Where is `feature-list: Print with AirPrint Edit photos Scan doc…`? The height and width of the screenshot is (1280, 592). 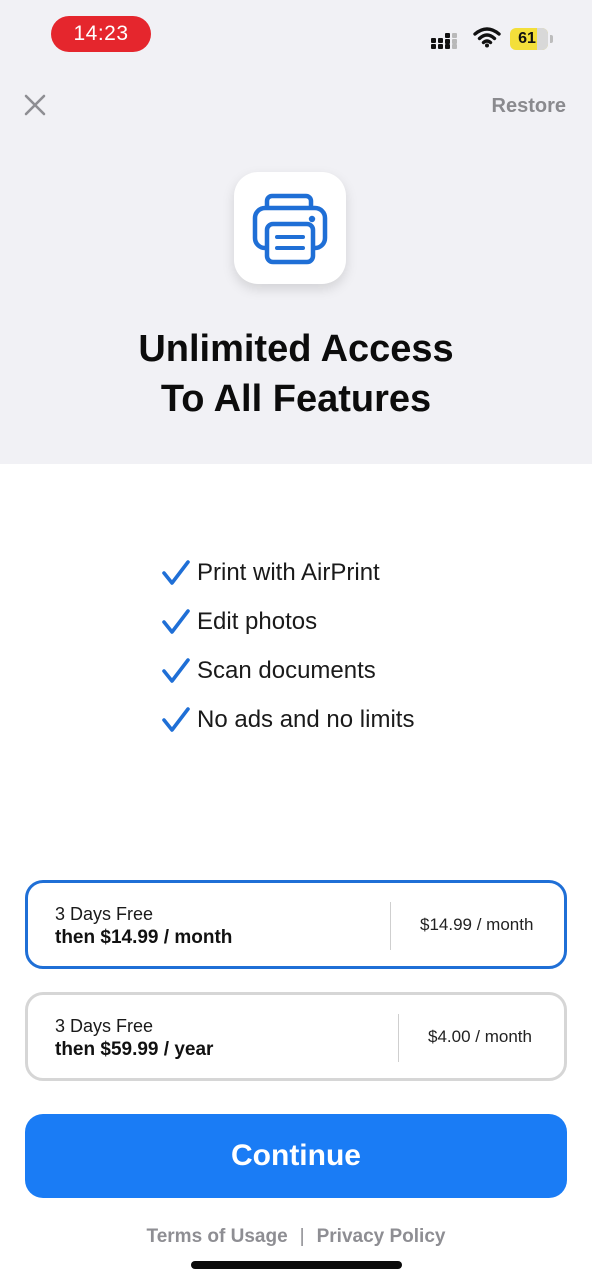
feature-list: Print with AirPrint Edit photos Scan doc… is located at coordinates (287, 646).